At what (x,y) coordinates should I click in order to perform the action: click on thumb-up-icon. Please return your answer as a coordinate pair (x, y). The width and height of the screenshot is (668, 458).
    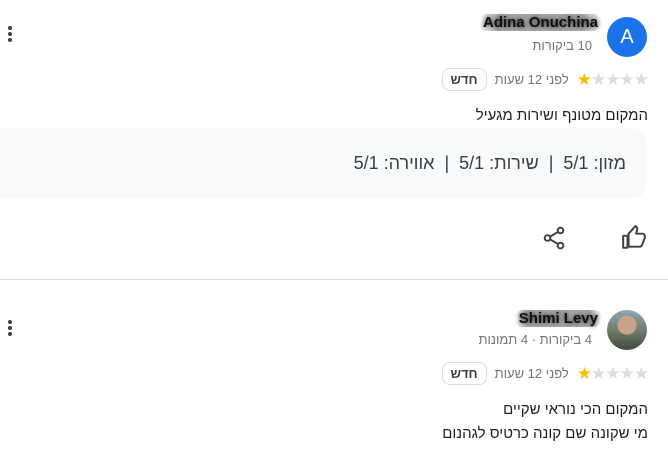
    Looking at the image, I should click on (634, 237).